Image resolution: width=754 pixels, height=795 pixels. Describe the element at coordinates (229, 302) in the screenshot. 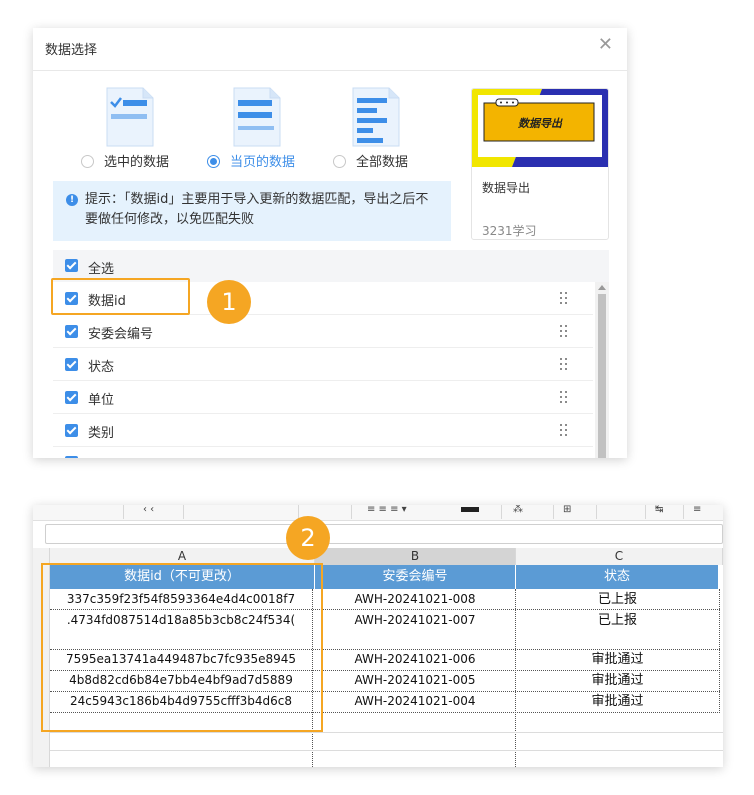

I see `step-badge-1: 1` at that location.